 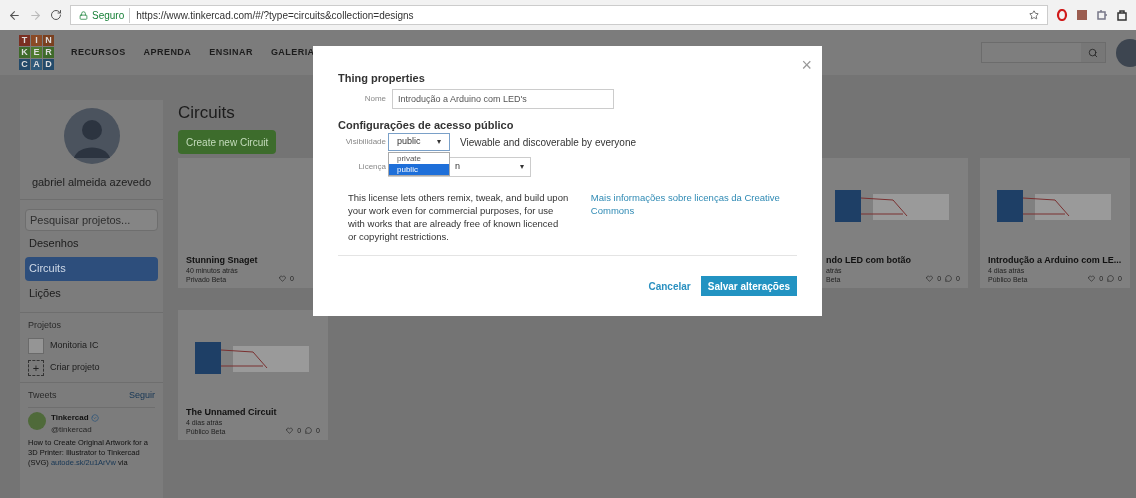 I want to click on field-label: Nome, so click(x=374, y=98).